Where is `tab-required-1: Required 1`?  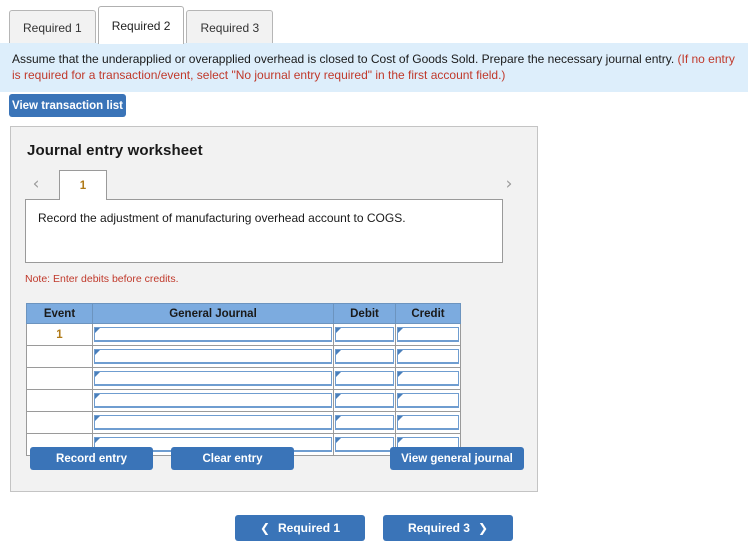
tab-required-1: Required 1 is located at coordinates (52, 27).